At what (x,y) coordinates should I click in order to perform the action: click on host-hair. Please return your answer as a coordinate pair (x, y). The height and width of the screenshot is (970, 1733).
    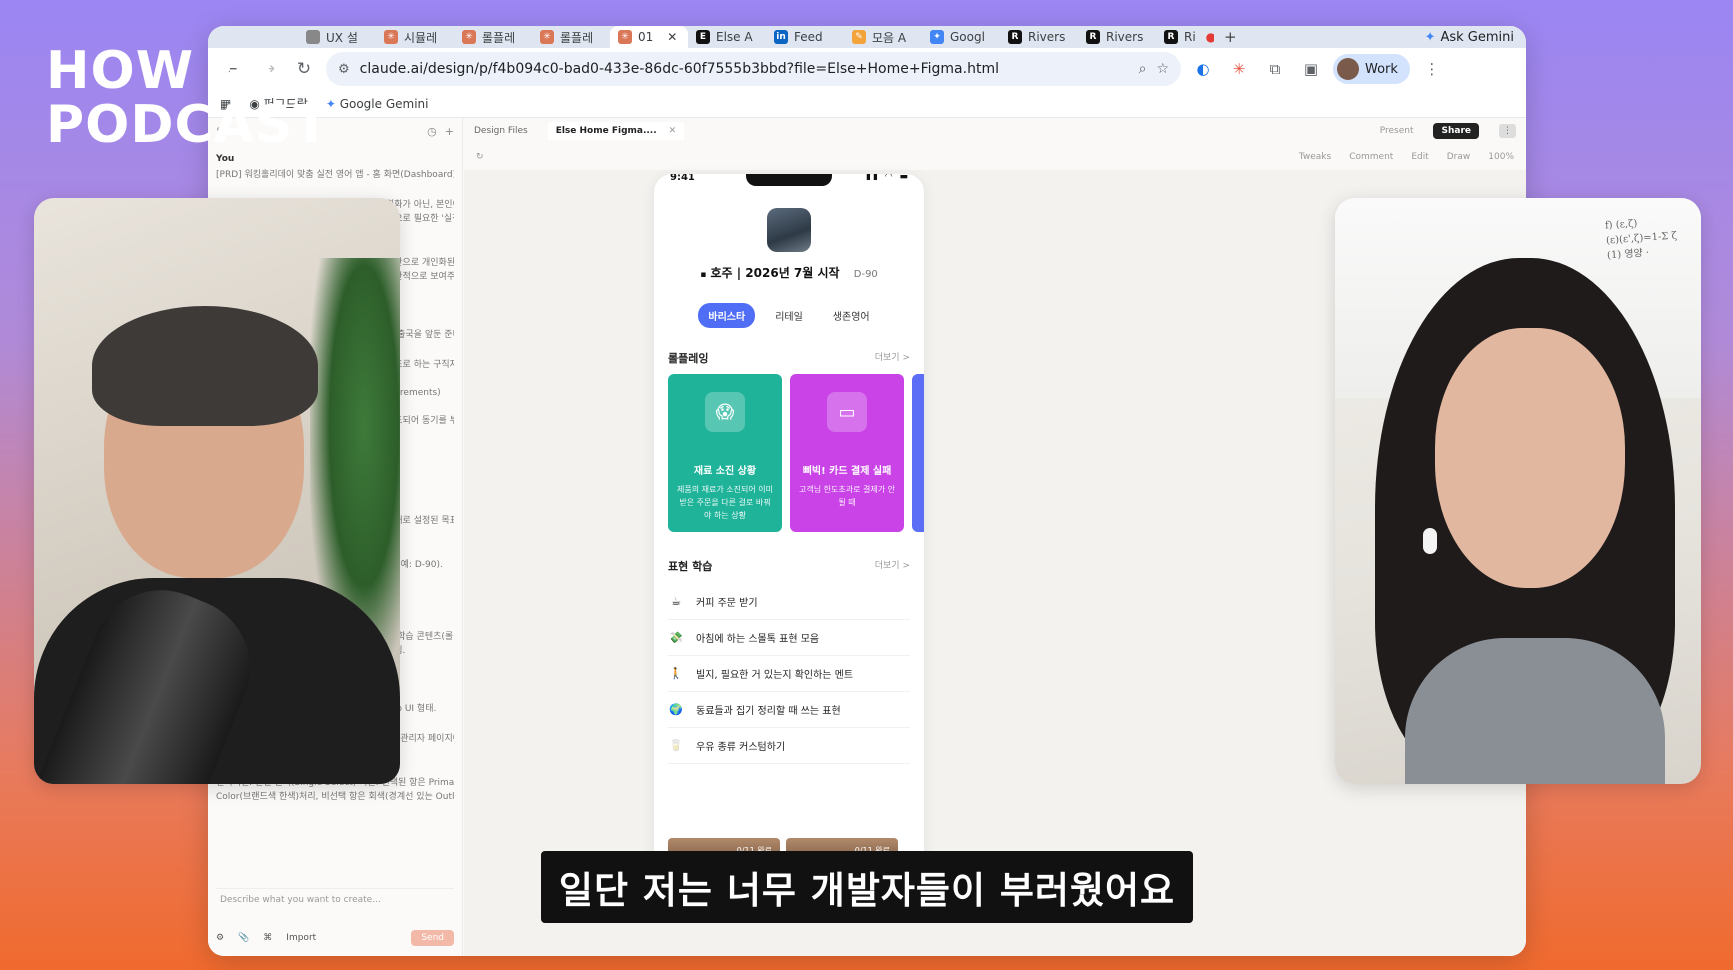
    Looking at the image, I should click on (205, 366).